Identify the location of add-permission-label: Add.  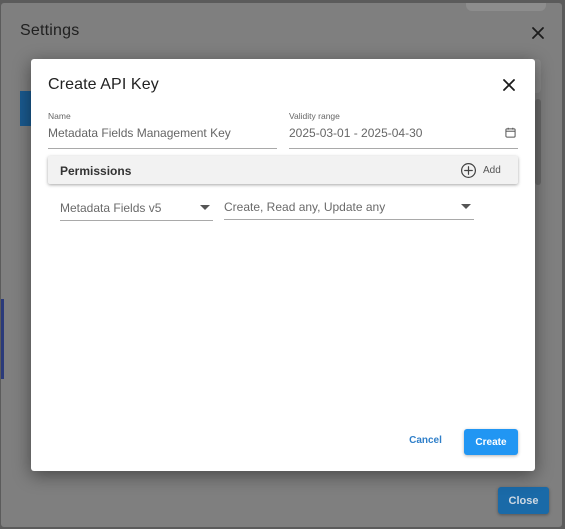
(492, 170).